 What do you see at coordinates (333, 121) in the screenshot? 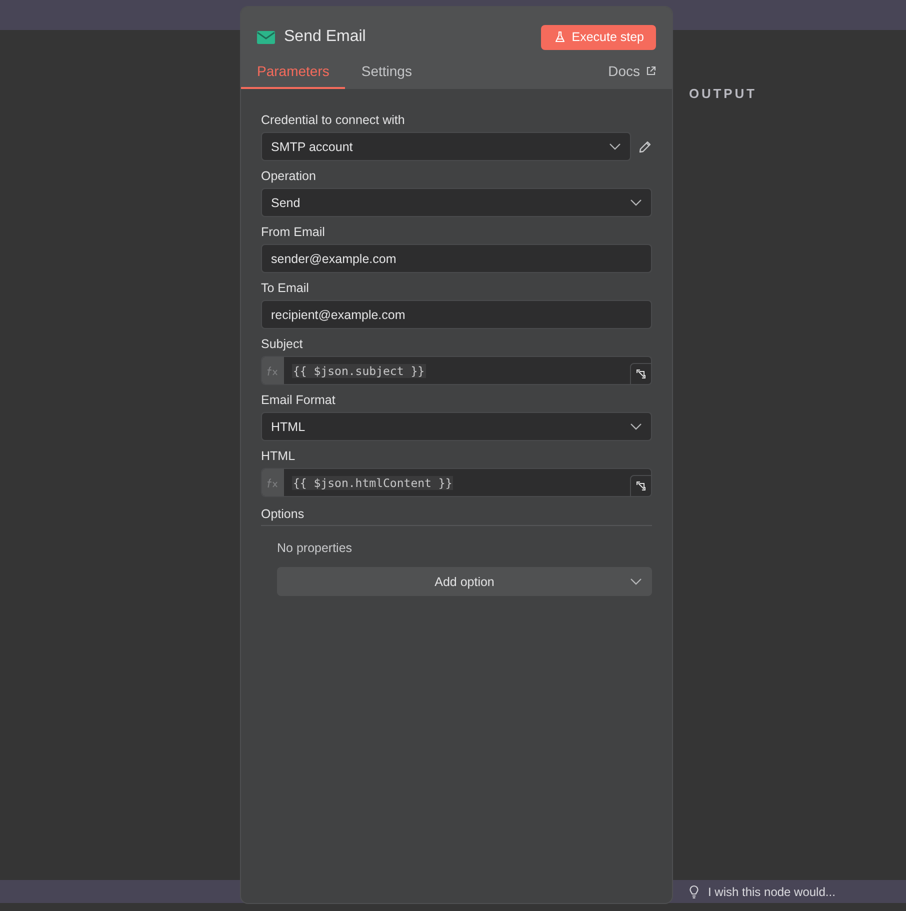
I see `field-label: Credential to connect with` at bounding box center [333, 121].